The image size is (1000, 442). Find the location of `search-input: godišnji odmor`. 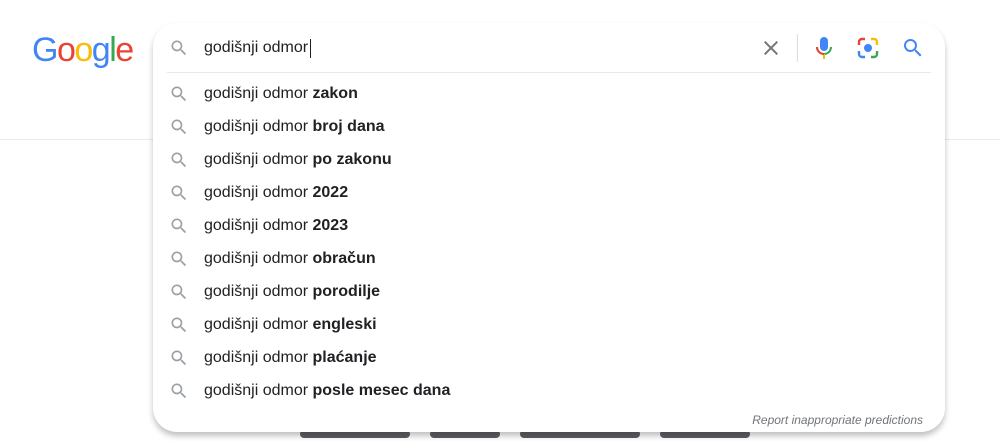

search-input: godišnji odmor is located at coordinates (258, 48).